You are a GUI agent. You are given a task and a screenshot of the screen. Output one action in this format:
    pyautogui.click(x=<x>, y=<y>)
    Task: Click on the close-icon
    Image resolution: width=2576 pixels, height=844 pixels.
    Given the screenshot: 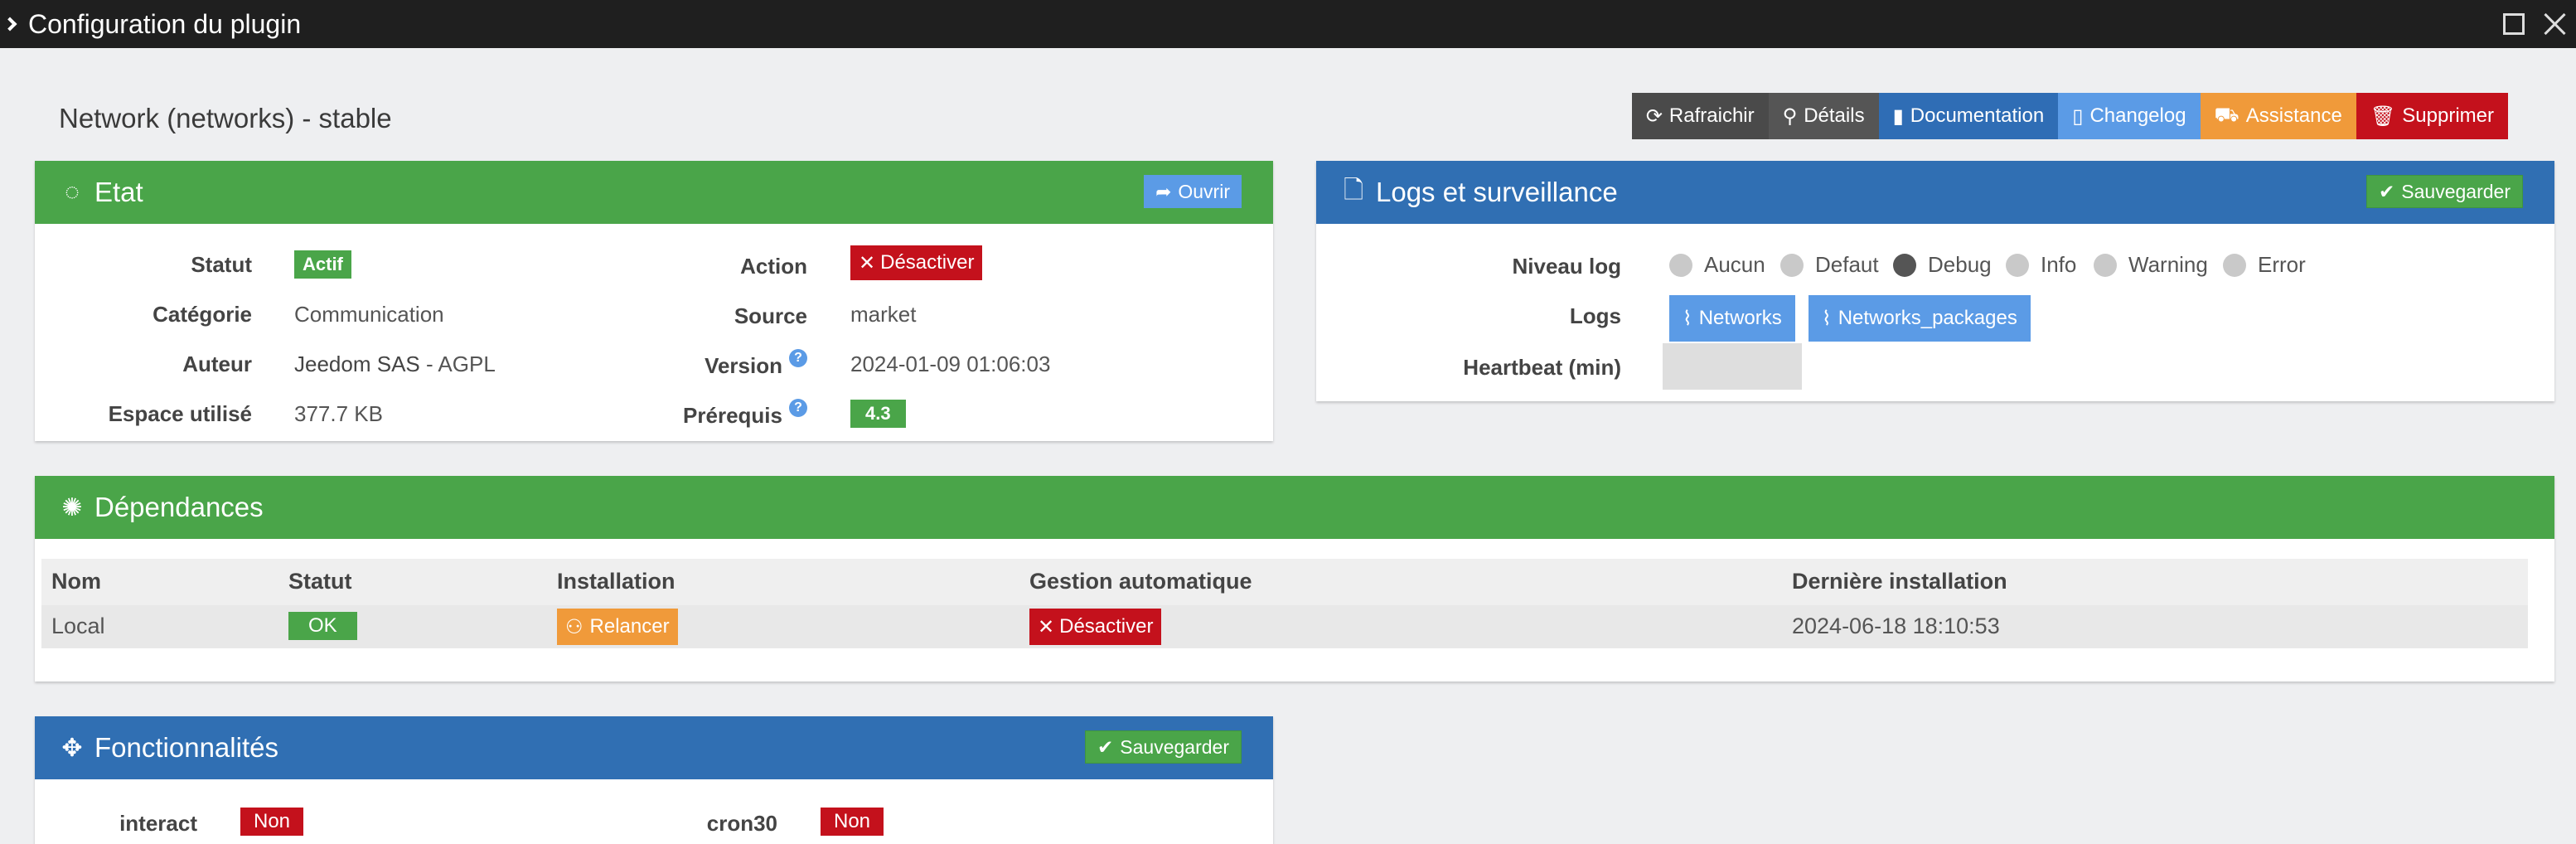 What is the action you would take?
    pyautogui.click(x=2555, y=24)
    